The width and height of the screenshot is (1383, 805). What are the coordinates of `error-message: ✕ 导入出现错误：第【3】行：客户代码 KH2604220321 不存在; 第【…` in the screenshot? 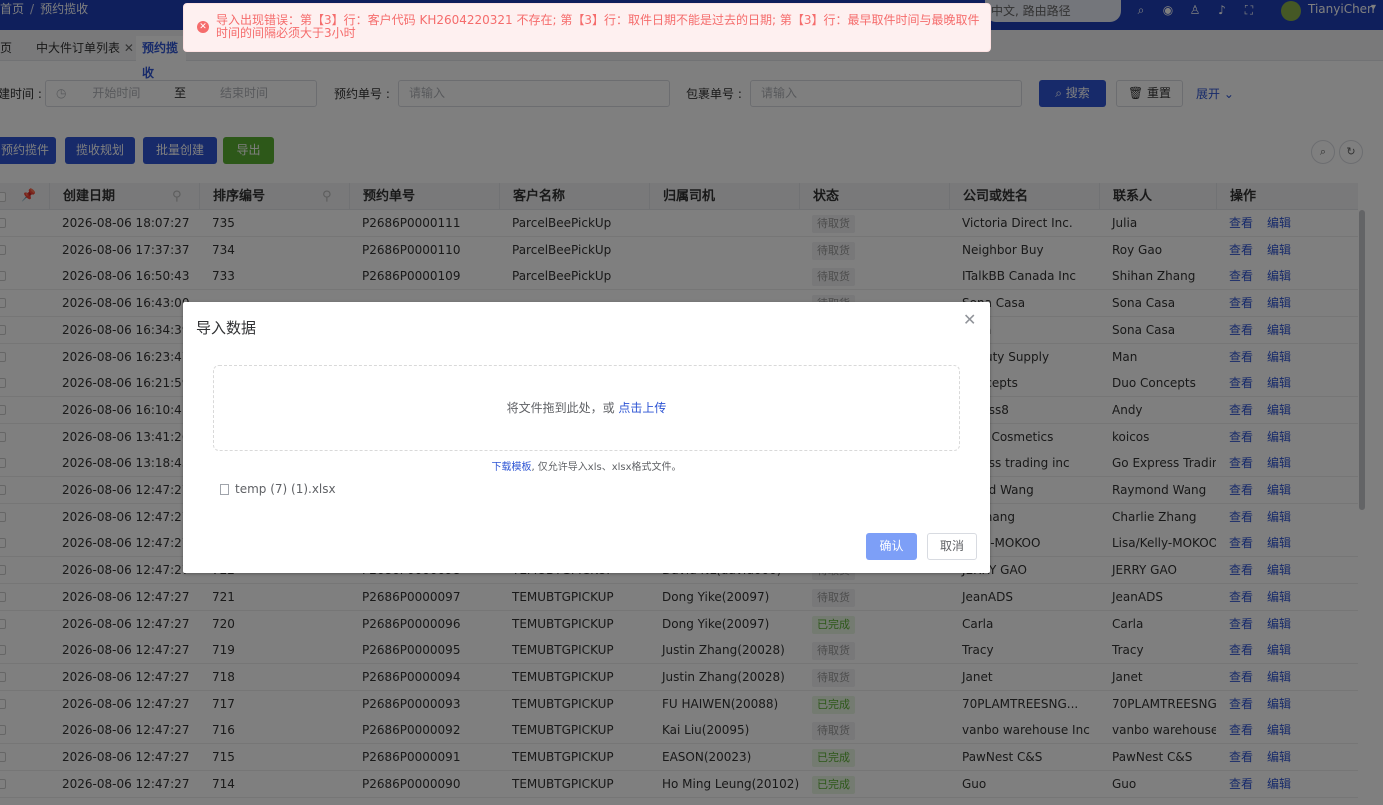 It's located at (587, 27).